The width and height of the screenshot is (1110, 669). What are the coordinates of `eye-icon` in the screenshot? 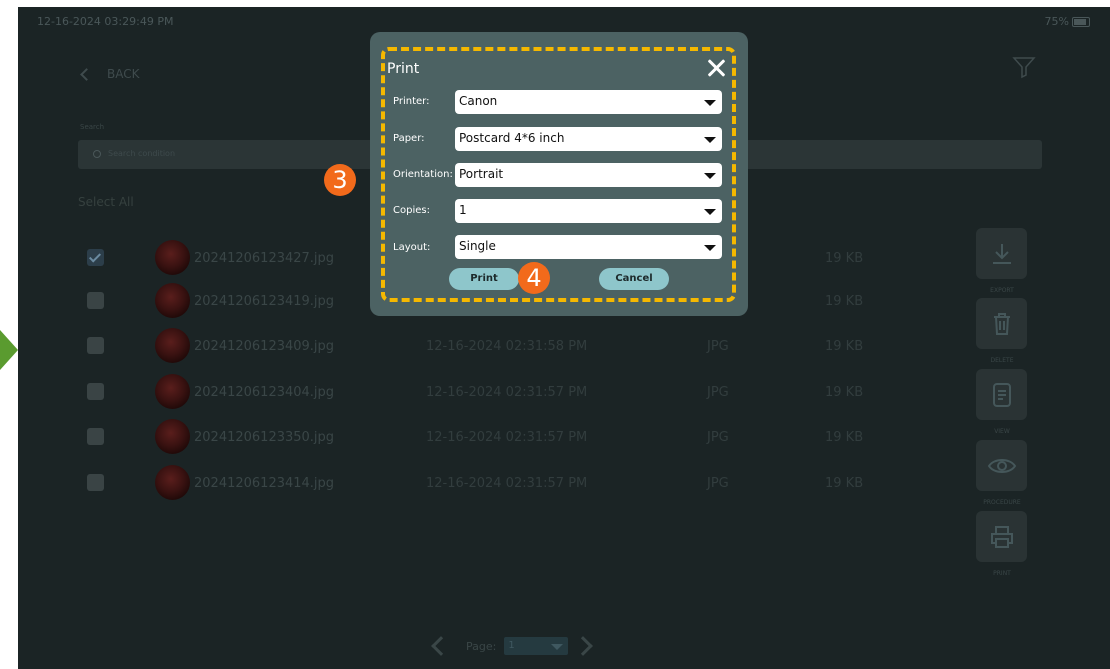 It's located at (1001, 465).